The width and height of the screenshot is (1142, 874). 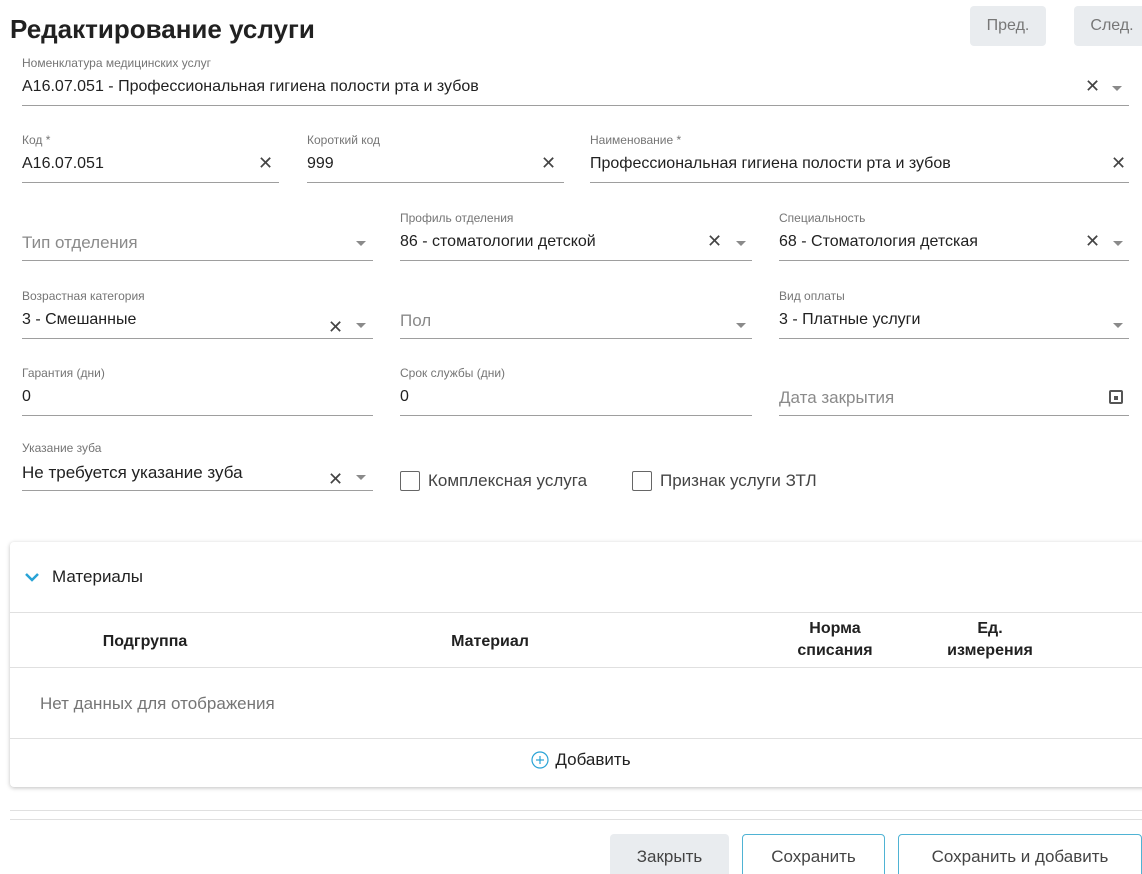 What do you see at coordinates (80, 242) in the screenshot?
I see `department-type-placeholder: Тип отделения` at bounding box center [80, 242].